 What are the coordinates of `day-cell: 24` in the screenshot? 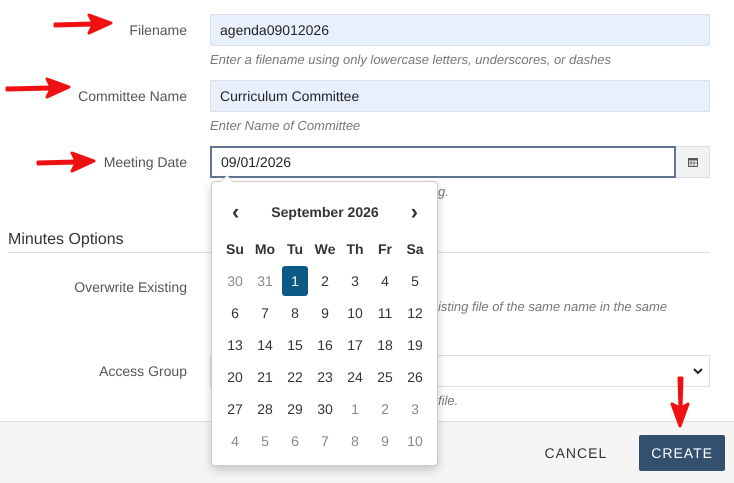 It's located at (355, 377).